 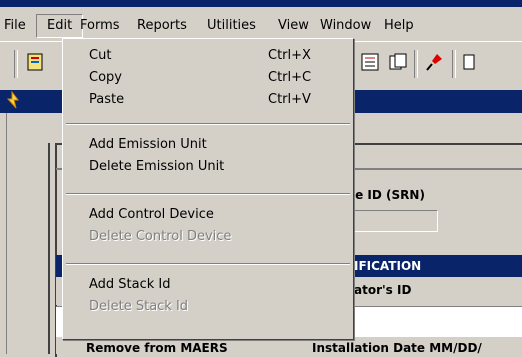 What do you see at coordinates (345, 26) in the screenshot?
I see `menu-window: Window` at bounding box center [345, 26].